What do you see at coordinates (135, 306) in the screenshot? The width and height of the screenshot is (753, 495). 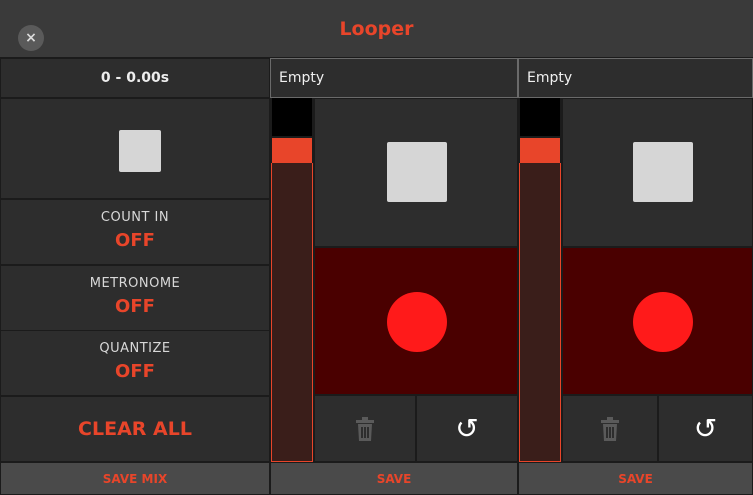 I see `metronome-value: OFF` at bounding box center [135, 306].